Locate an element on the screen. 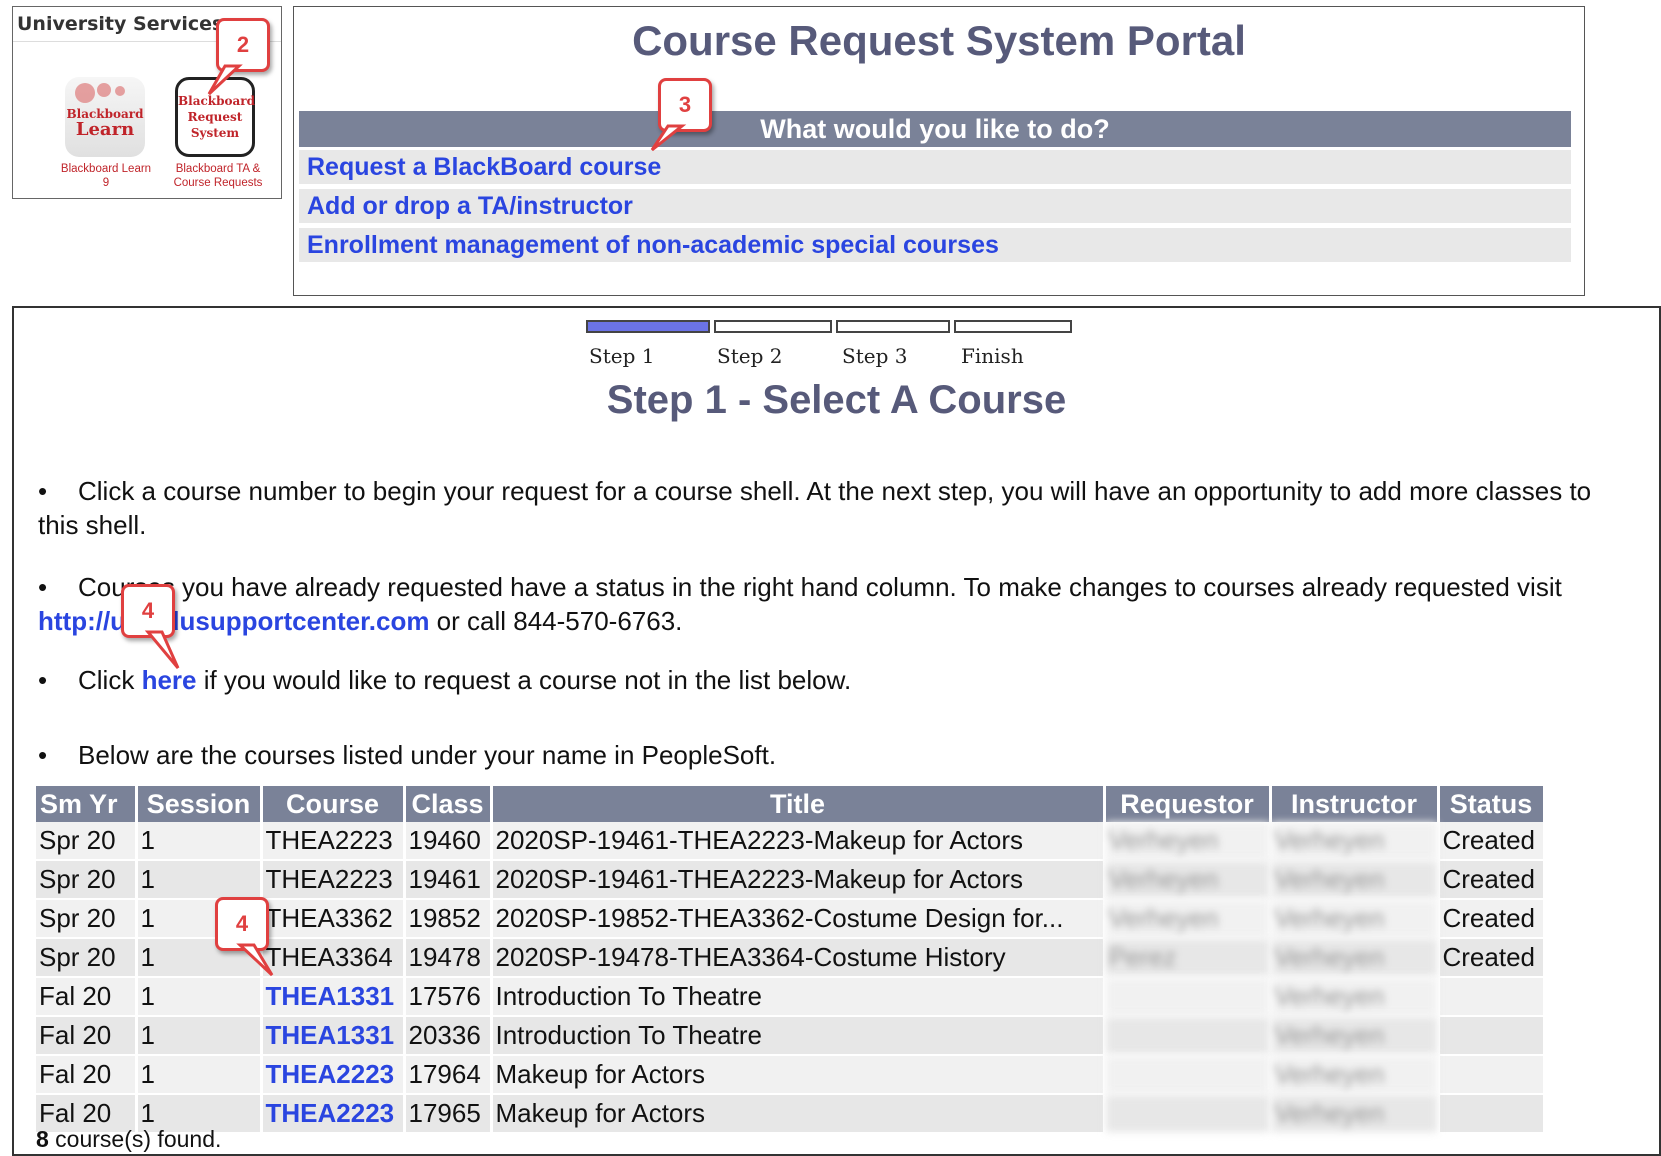 The height and width of the screenshot is (1156, 1661). bullet-2-phone-text: or call 844-570-6763. is located at coordinates (556, 621).